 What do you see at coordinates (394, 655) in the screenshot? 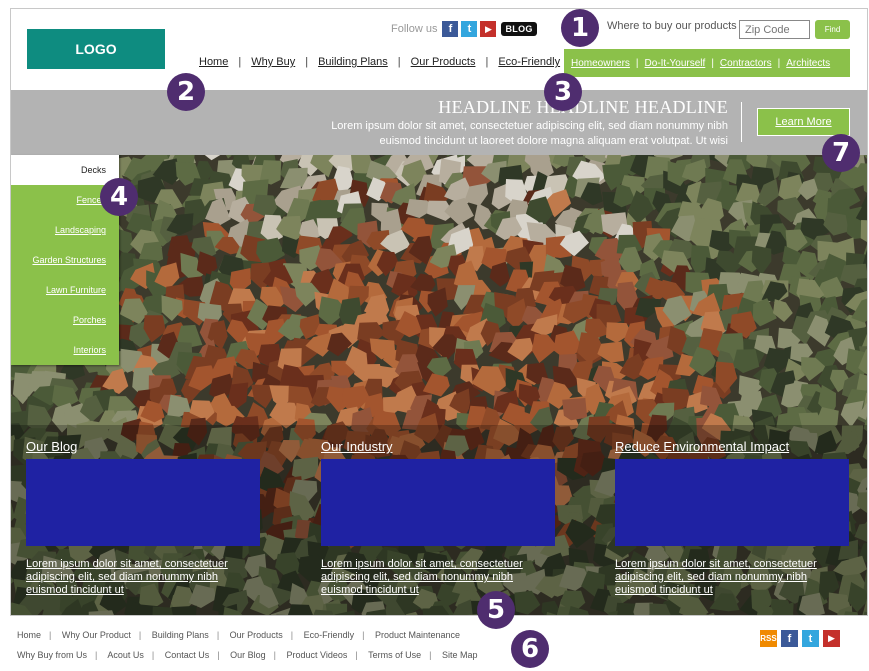
I see `footer-link: Terms of Use` at bounding box center [394, 655].